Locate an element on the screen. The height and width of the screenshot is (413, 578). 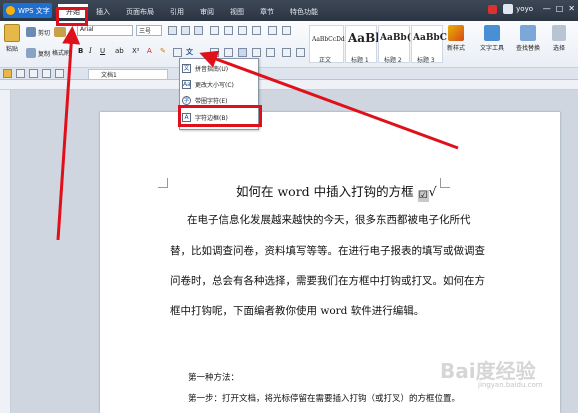
arrow-to-home-tab is located at coordinates (68, 133).